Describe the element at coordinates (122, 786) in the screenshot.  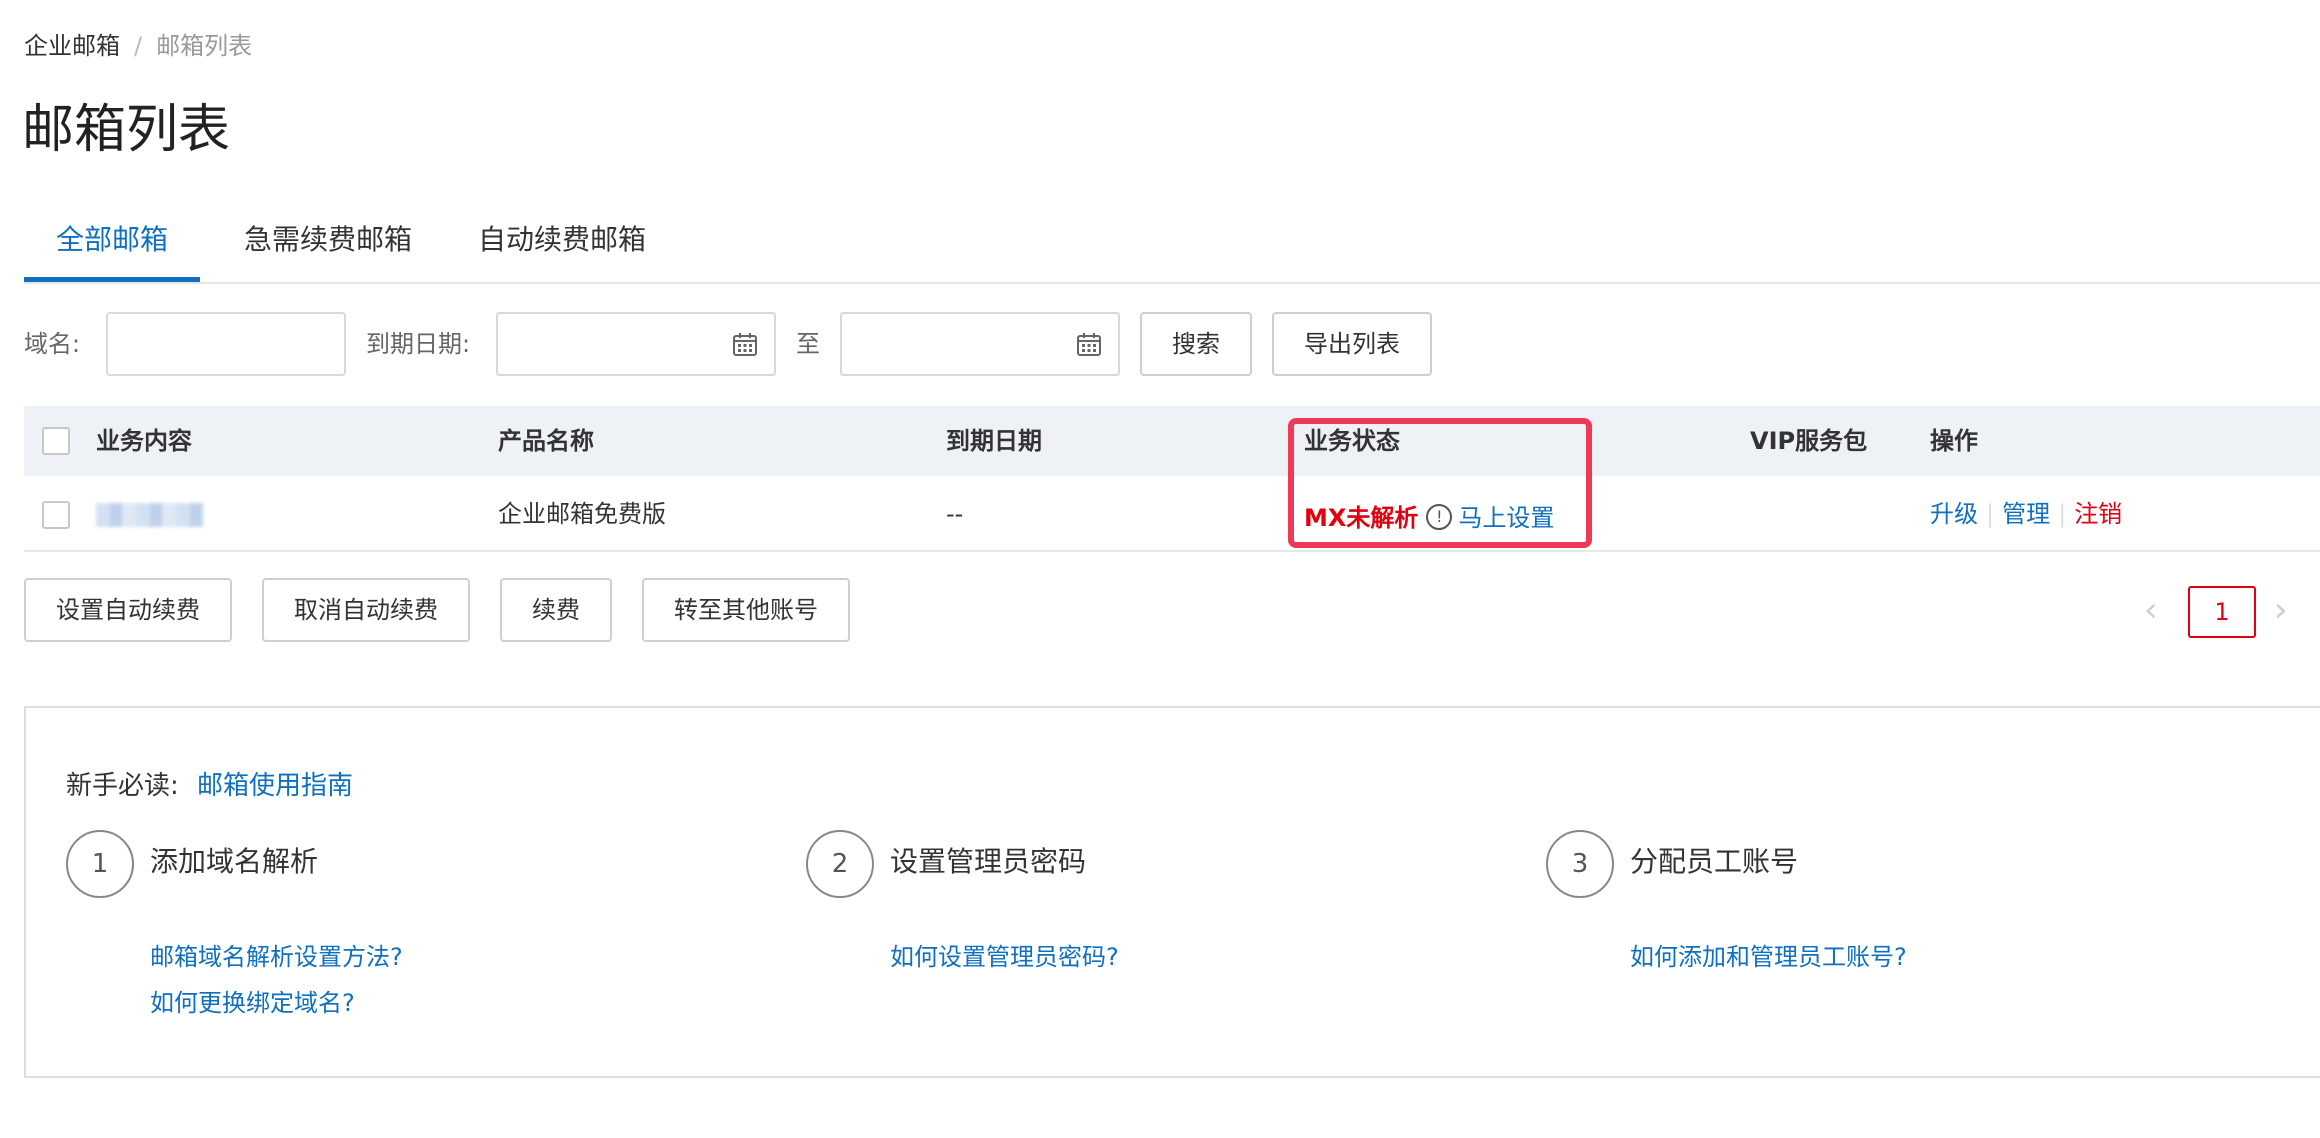
I see `guide-label: 新手必读:` at that location.